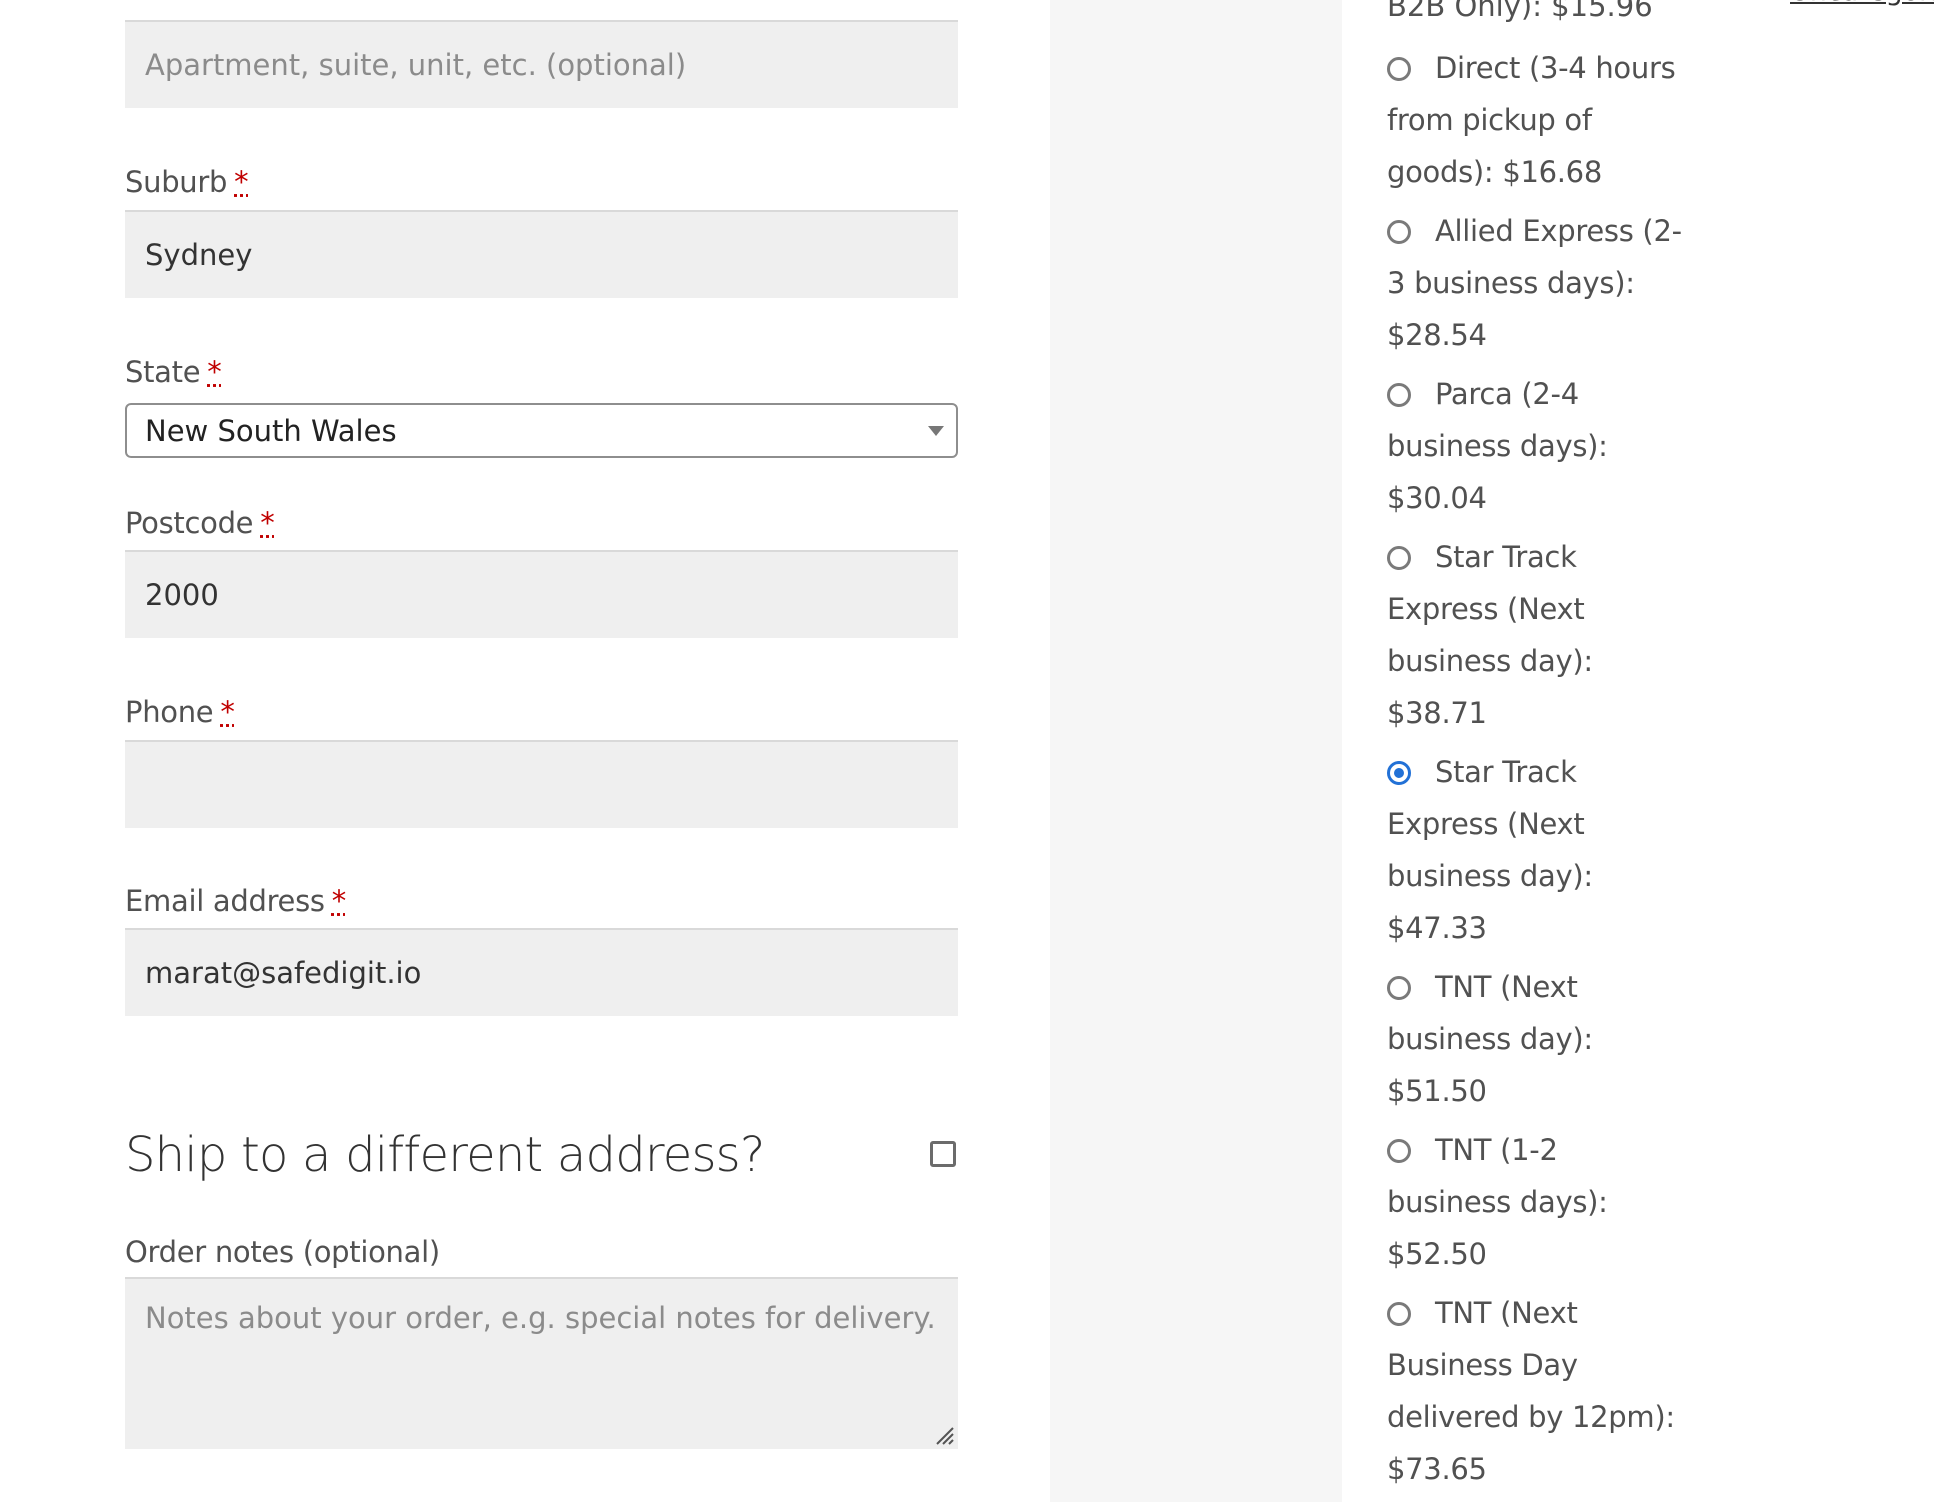  I want to click on email-label: Email address *, so click(235, 901).